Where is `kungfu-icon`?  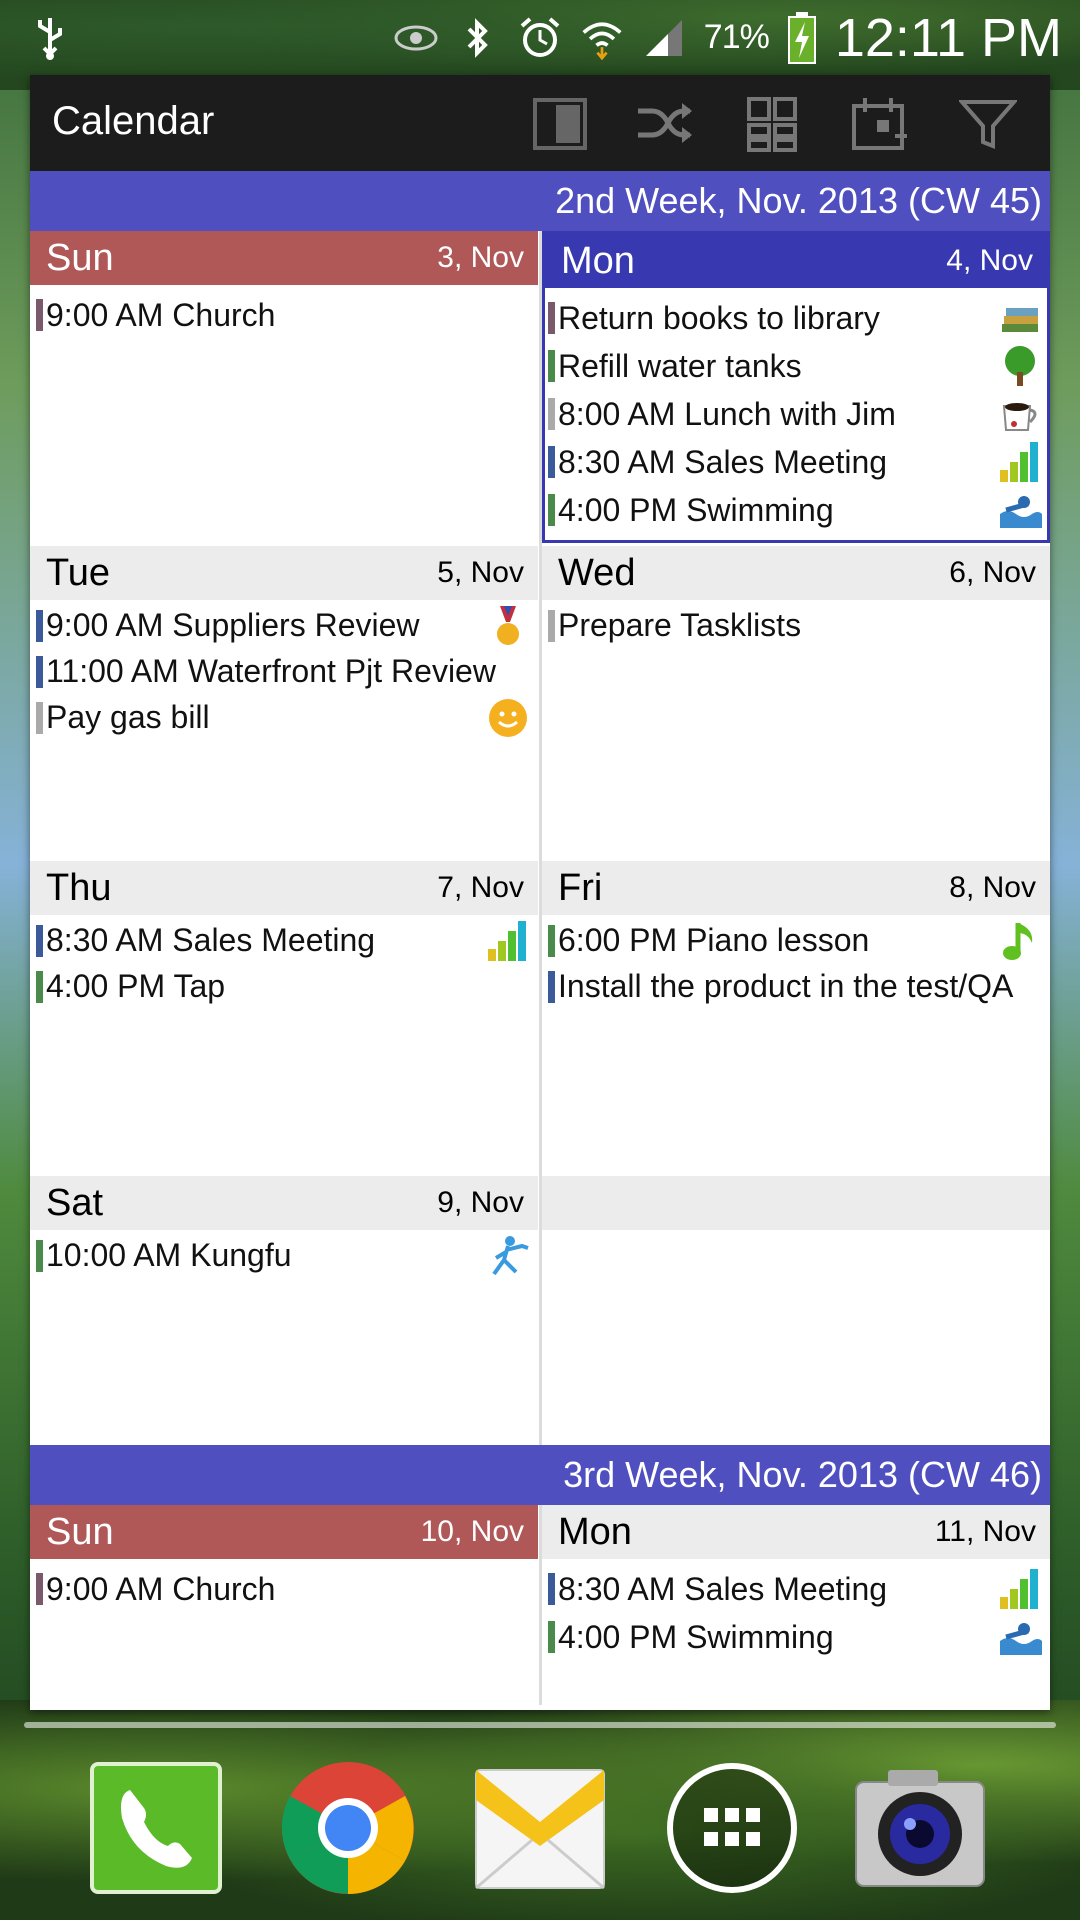
kungfu-icon is located at coordinates (510, 1256).